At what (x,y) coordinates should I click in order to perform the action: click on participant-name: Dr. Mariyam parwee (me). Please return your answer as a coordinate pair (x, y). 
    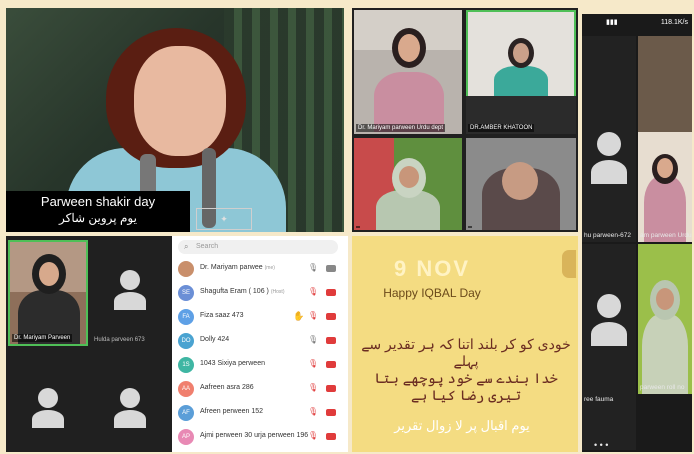
    Looking at the image, I should click on (237, 267).